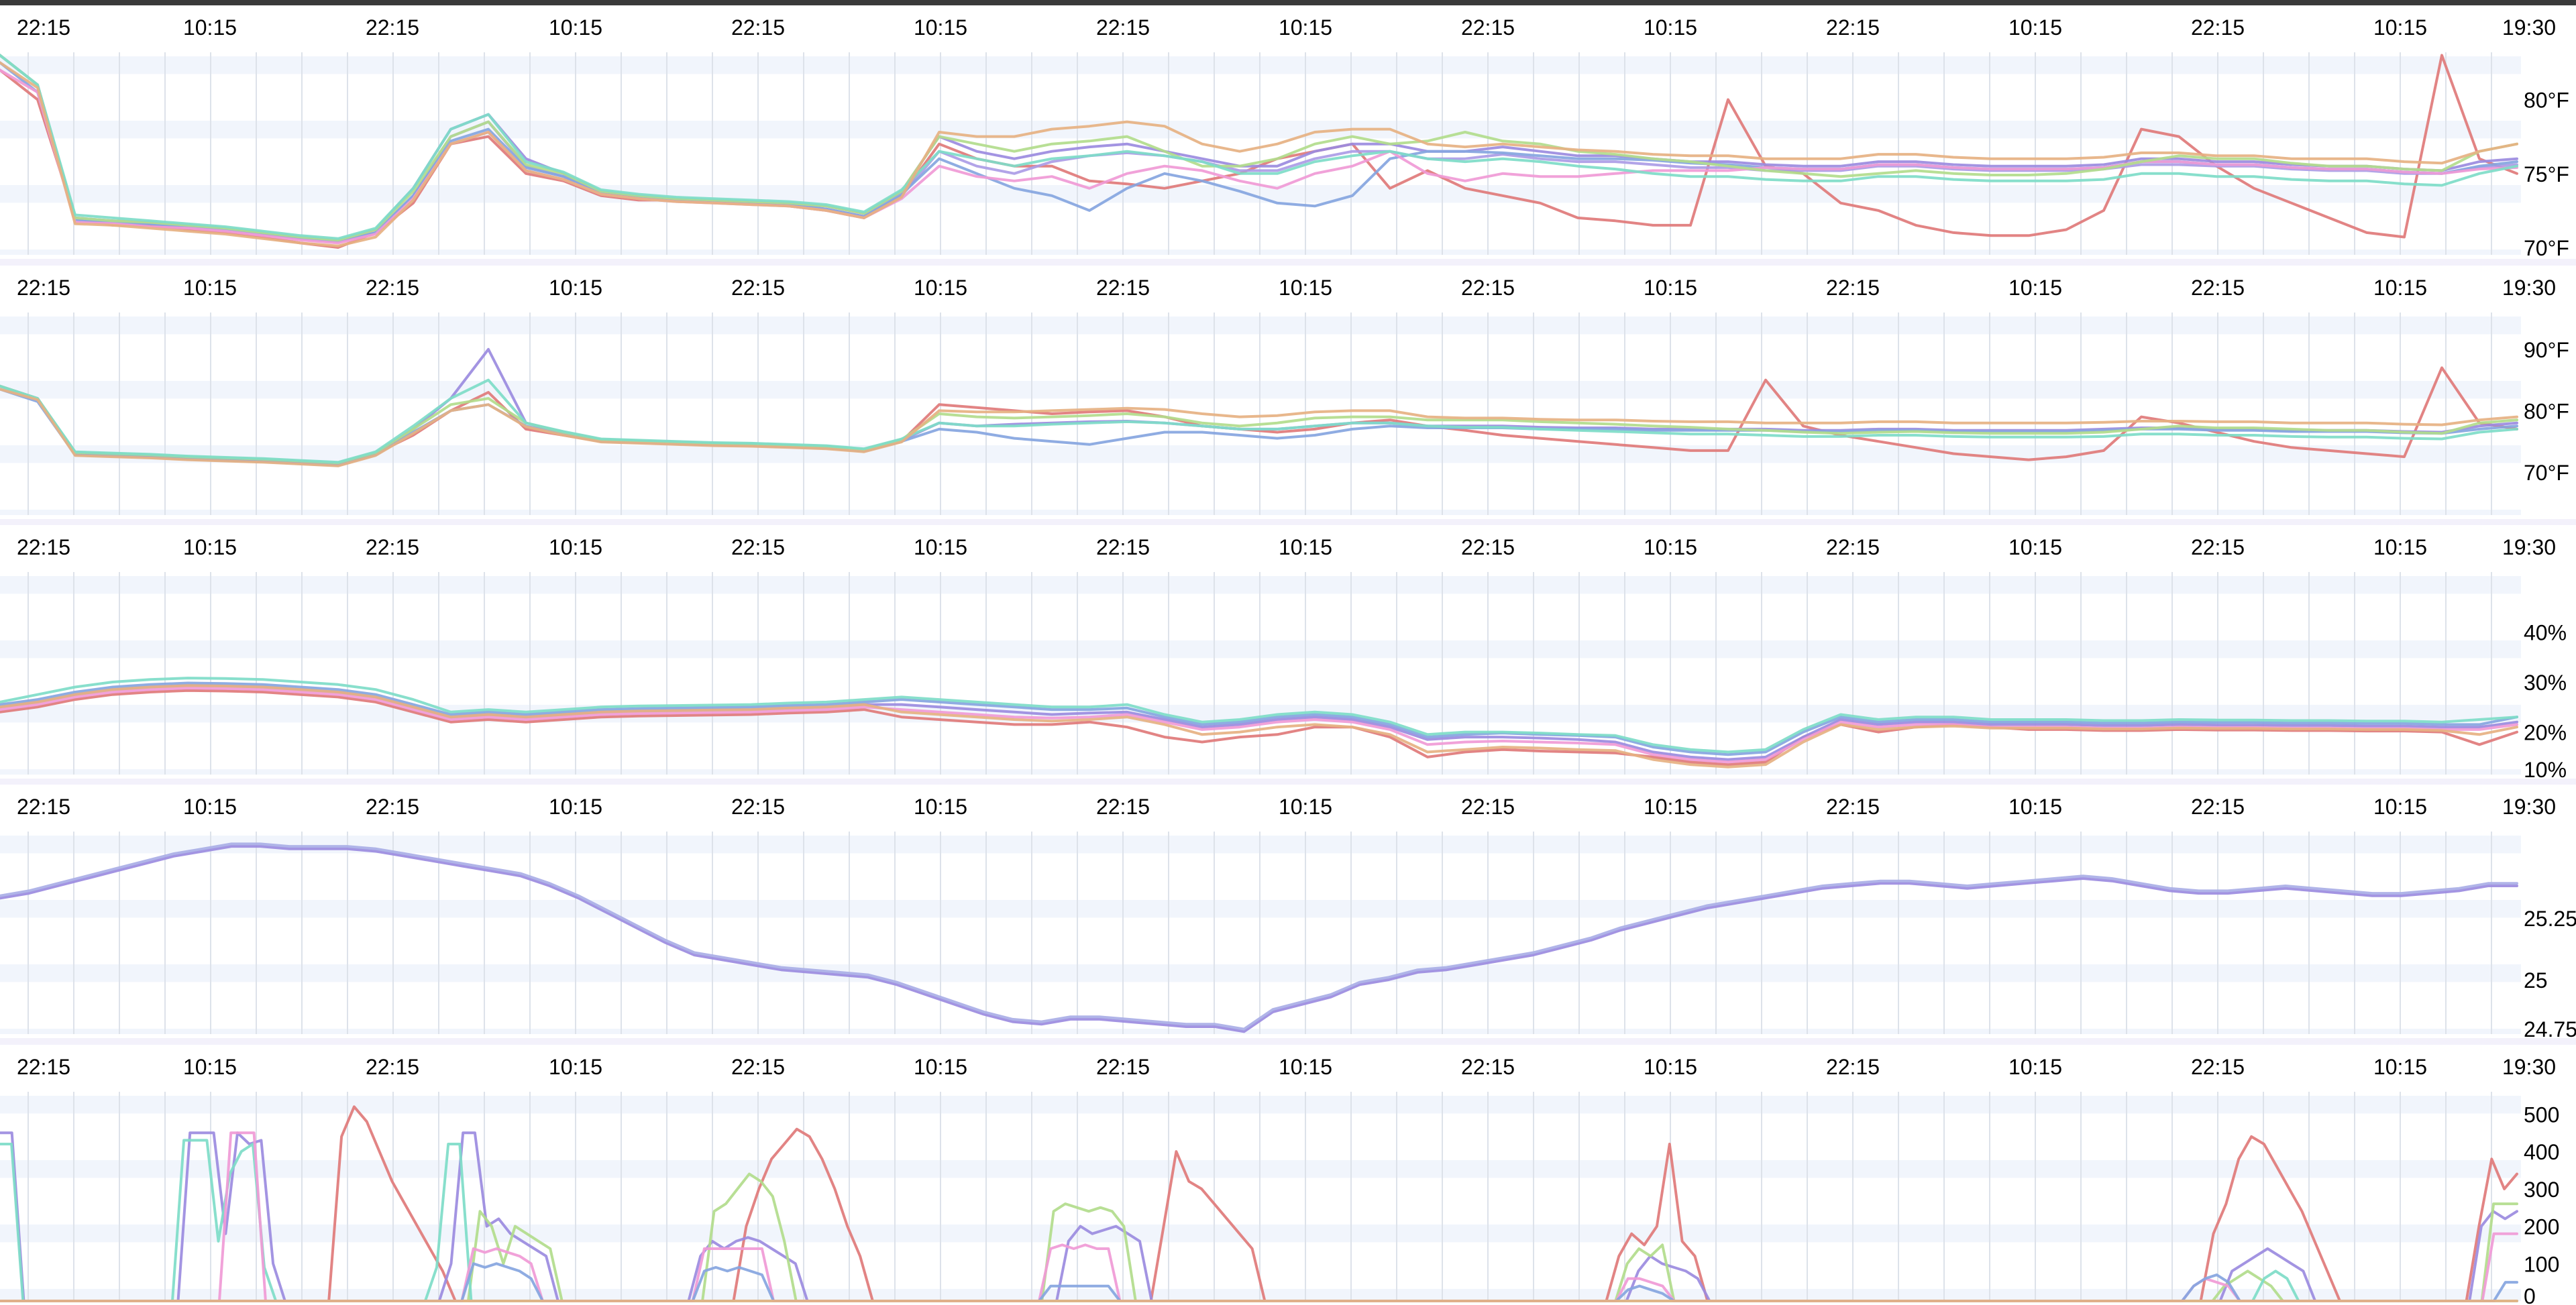  I want to click on y-tick-label: 100, so click(2541, 1264).